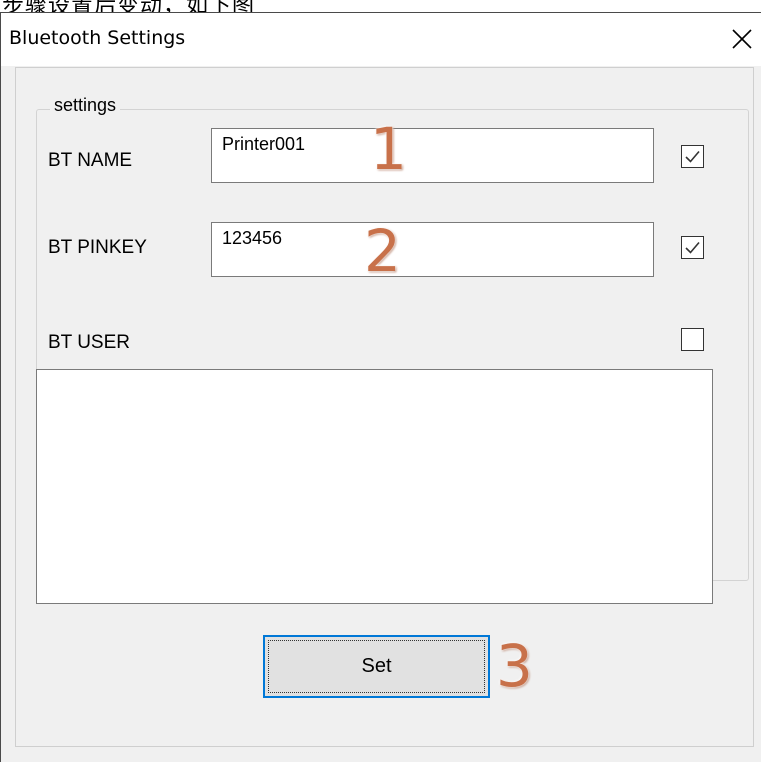  I want to click on settings-group-legend: settings, so click(85, 105).